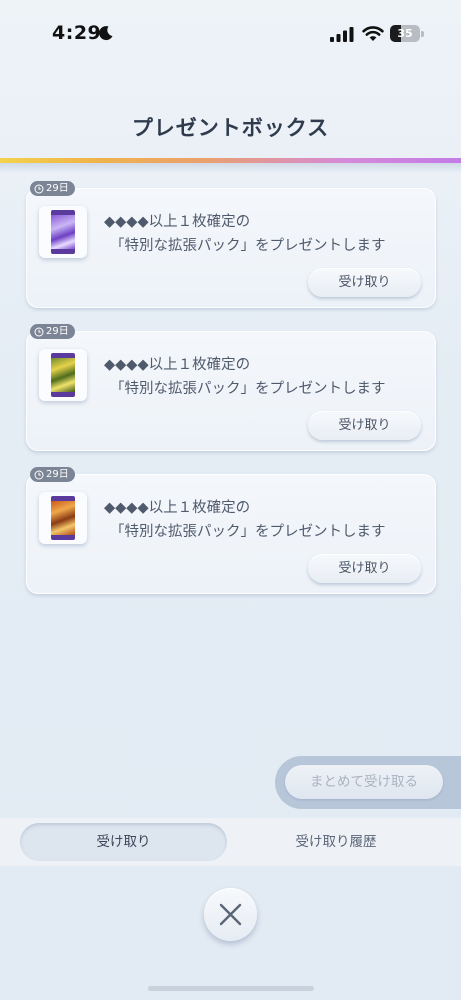 Image resolution: width=461 pixels, height=1000 pixels. What do you see at coordinates (336, 842) in the screenshot?
I see `tab-receive-history: 受け取り履歴` at bounding box center [336, 842].